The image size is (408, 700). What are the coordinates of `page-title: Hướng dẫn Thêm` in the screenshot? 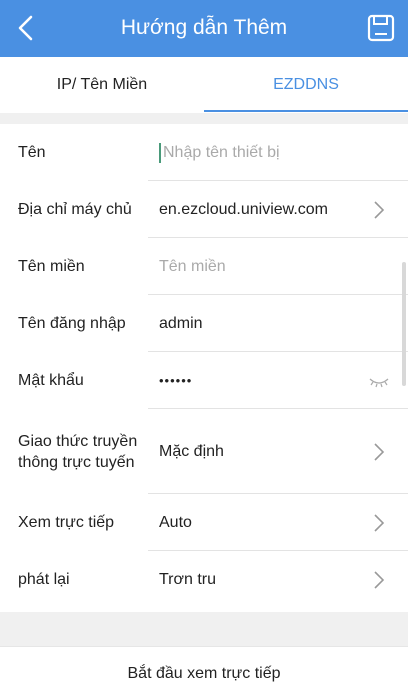 It's located at (204, 27).